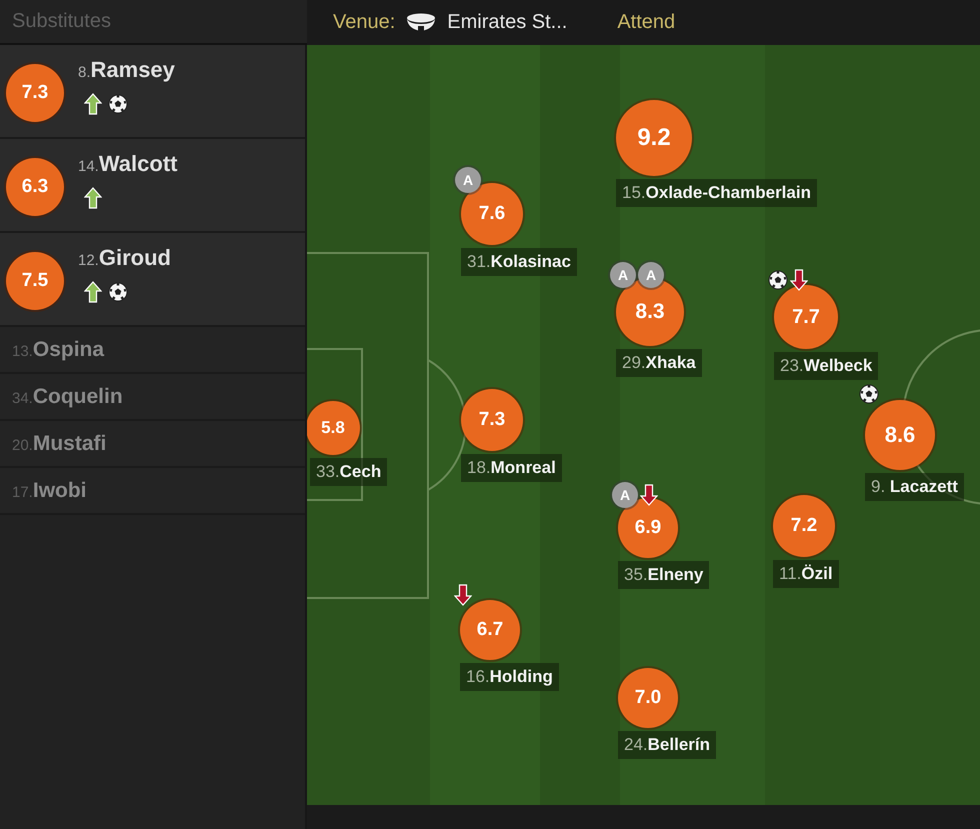  I want to click on section-title: Substitutes, so click(61, 21).